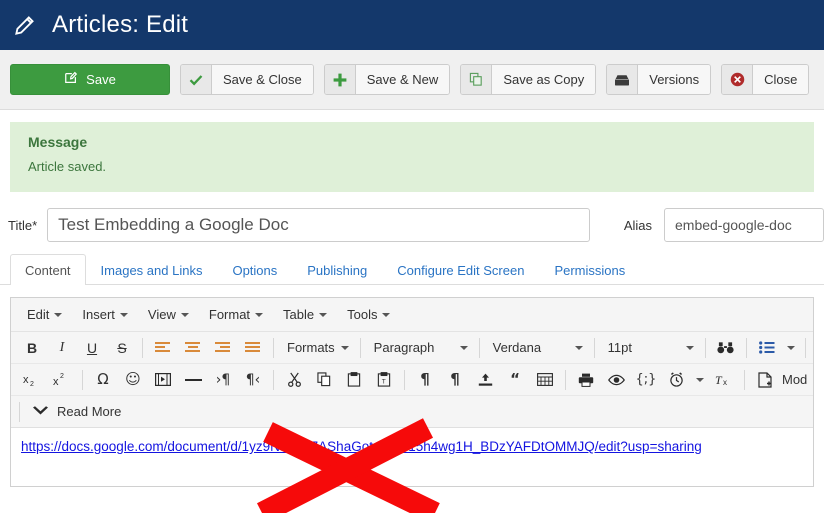 The width and height of the screenshot is (824, 513). Describe the element at coordinates (229, 314) in the screenshot. I see `menu-format-label: Format` at that location.